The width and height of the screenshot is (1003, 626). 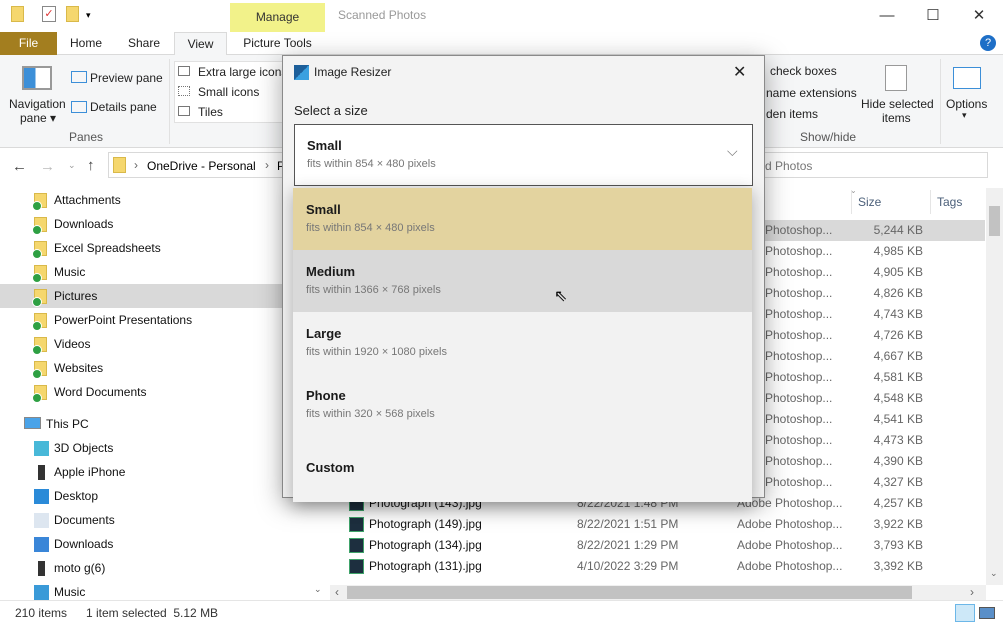 I want to click on breadcrumb-onedrive: OneDrive - Personal, so click(x=201, y=166).